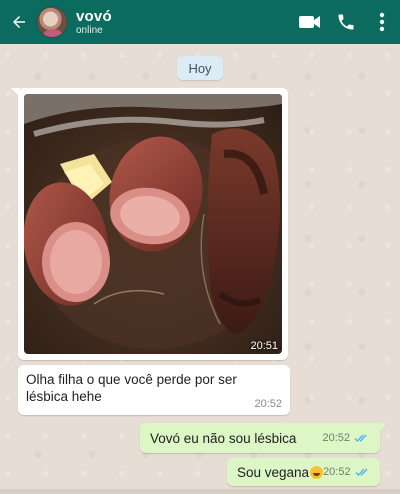 The height and width of the screenshot is (494, 400). I want to click on rolling-laughing-emoji-icon, so click(317, 472).